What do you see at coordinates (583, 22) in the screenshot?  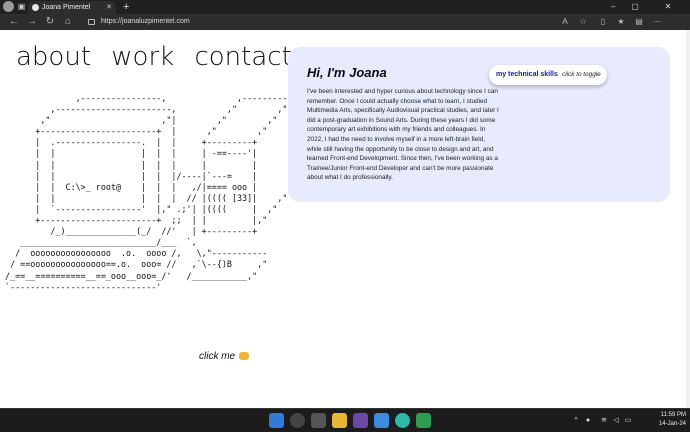 I see `favorite-star-icon: ☆` at bounding box center [583, 22].